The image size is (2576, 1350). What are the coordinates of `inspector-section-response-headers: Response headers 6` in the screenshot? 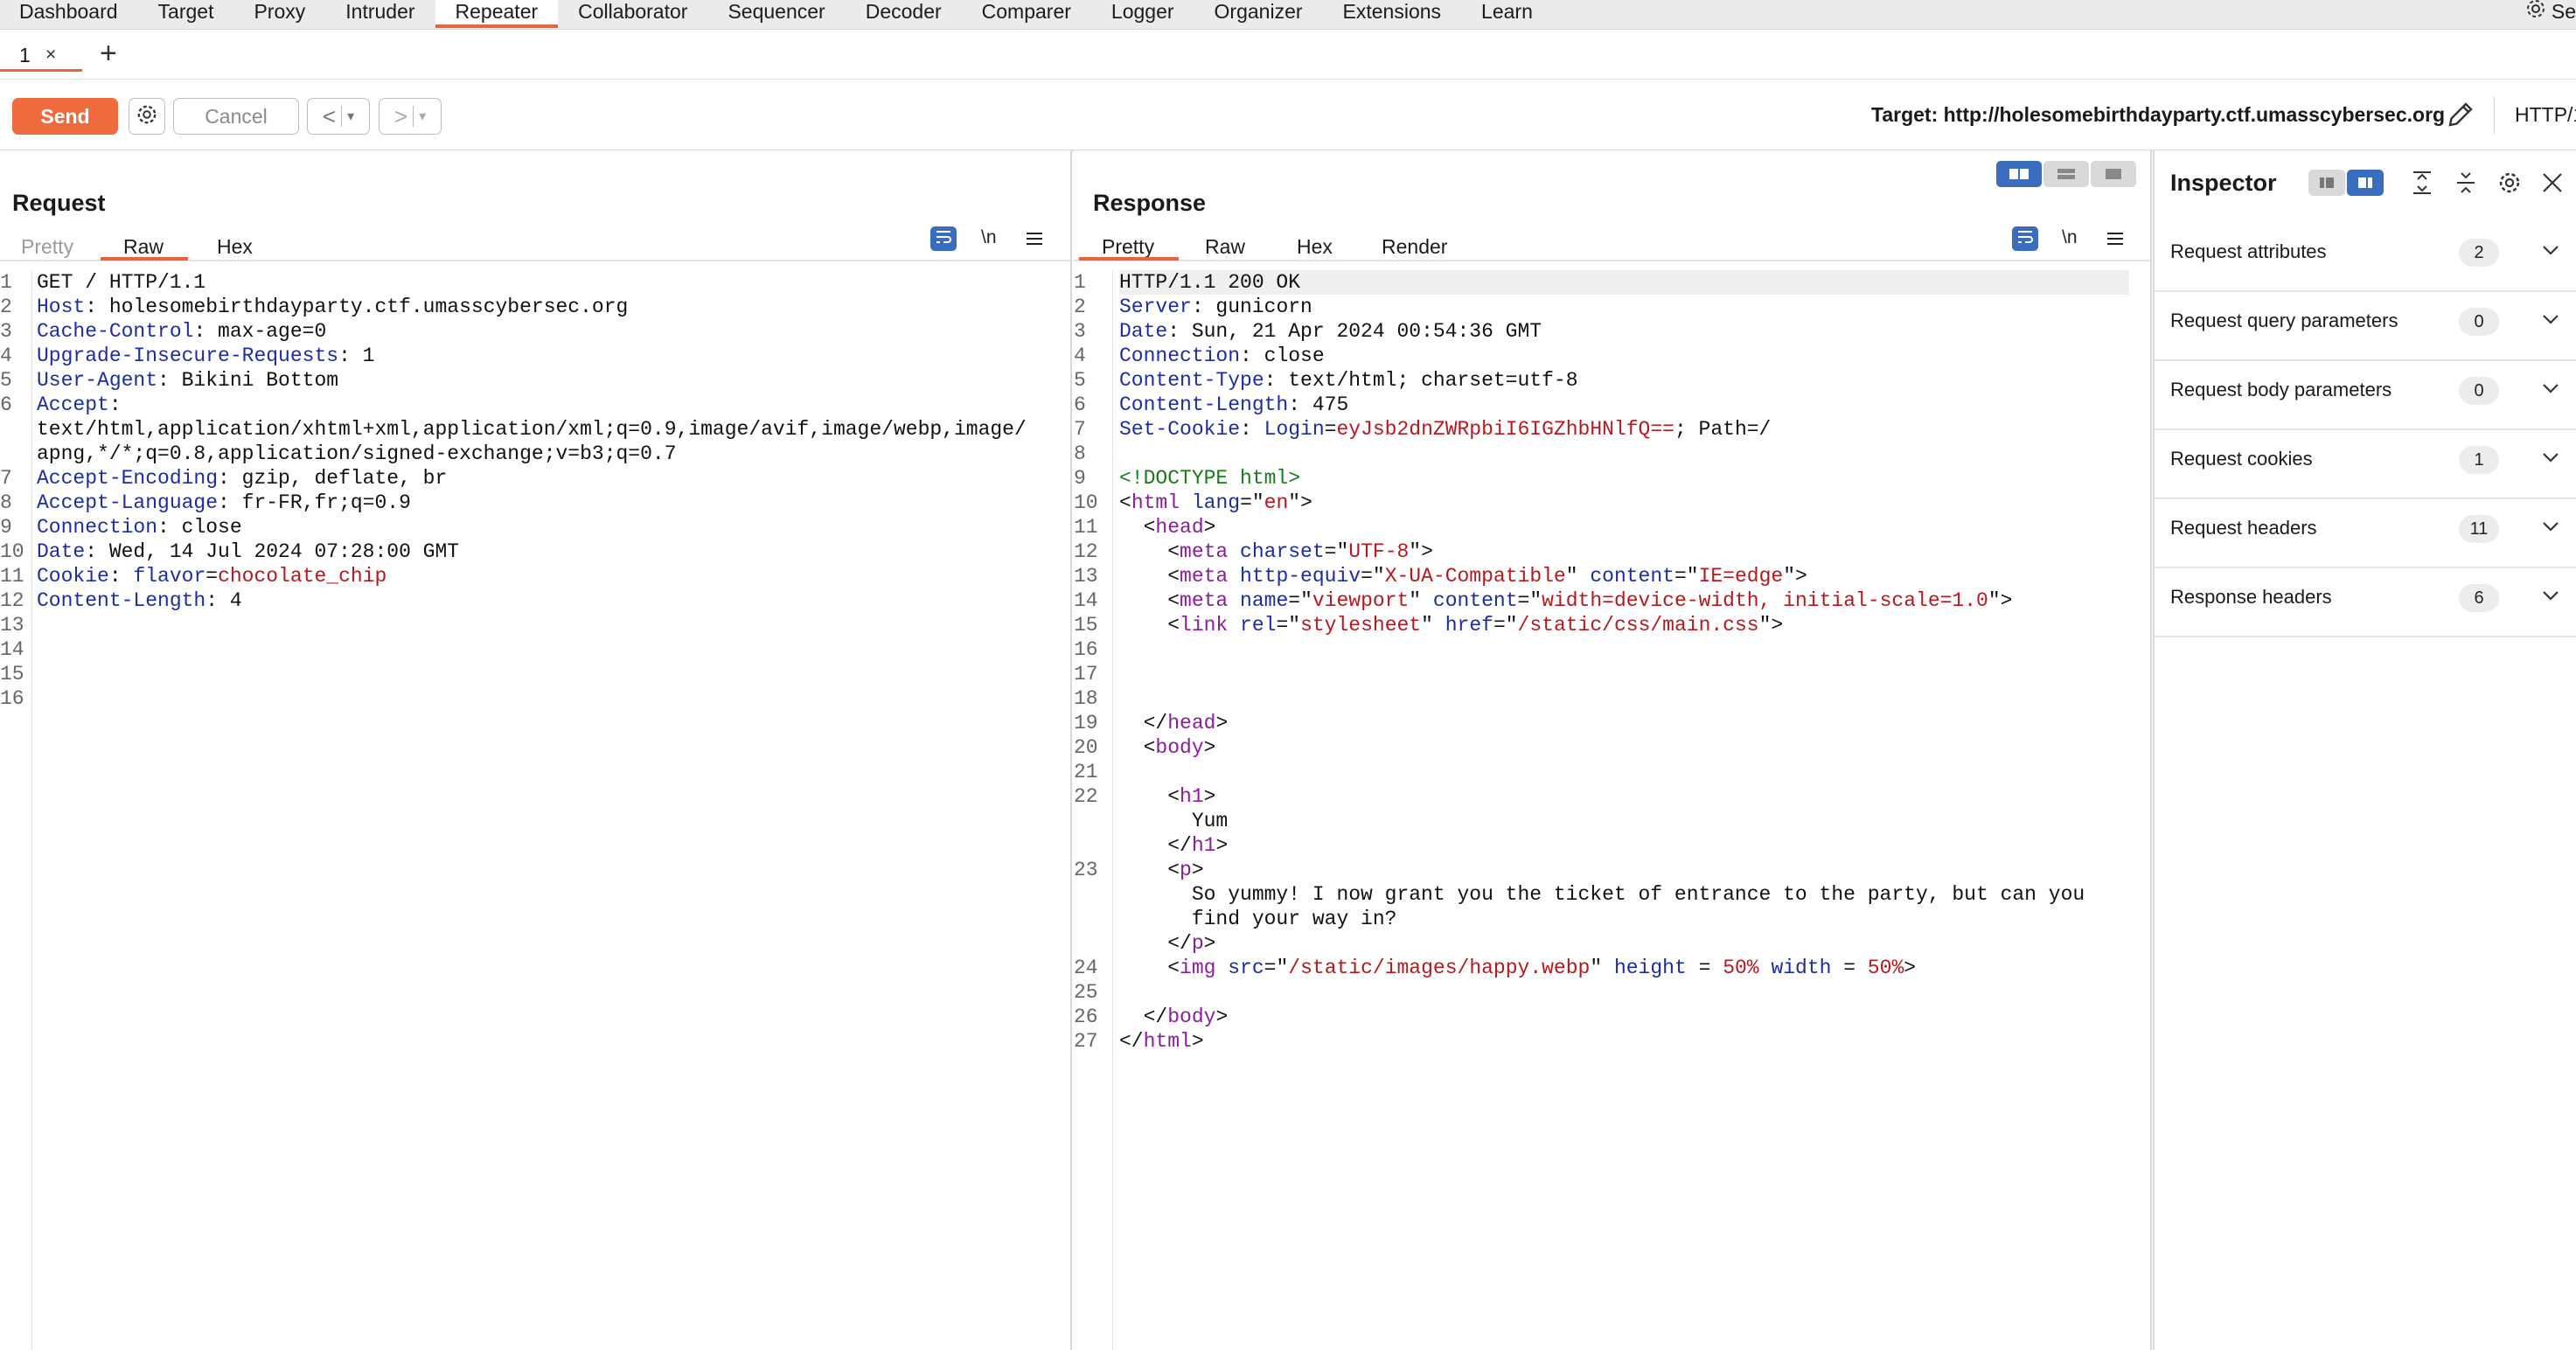 It's located at (2365, 602).